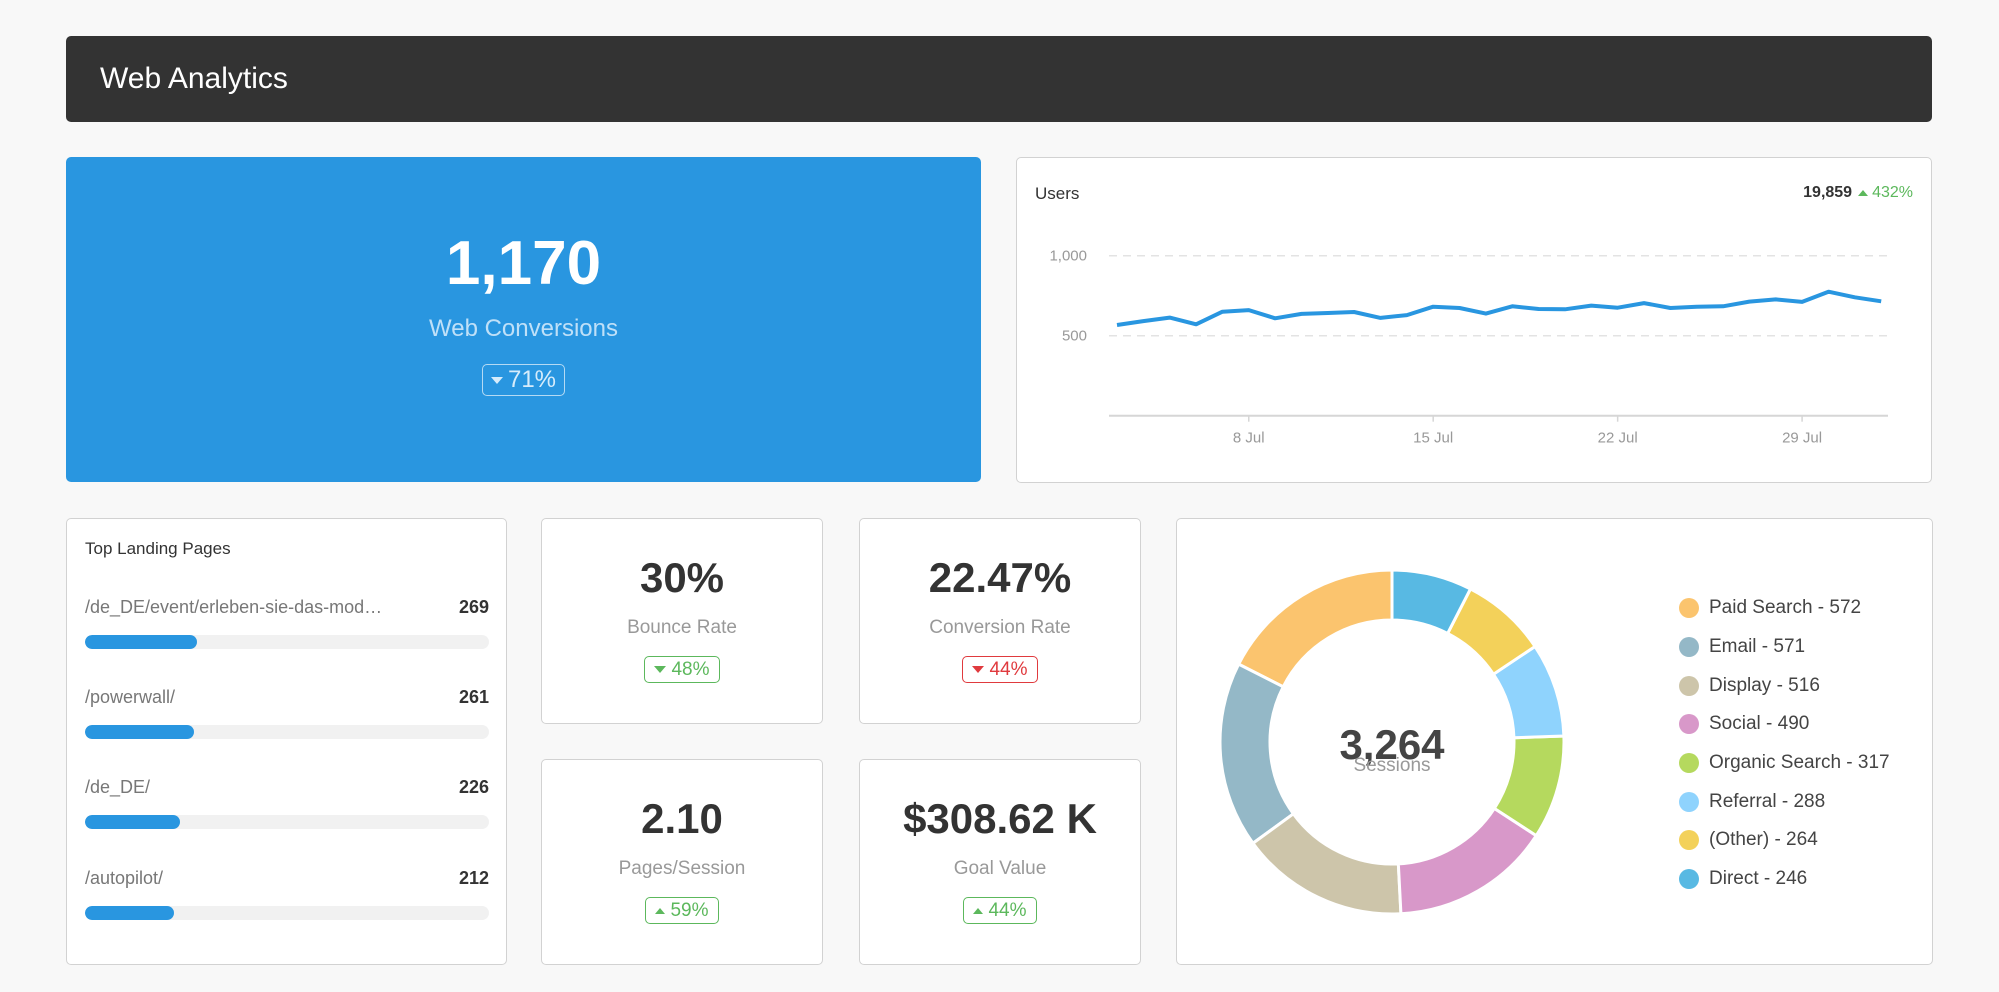  I want to click on conversion-rate-value: 22.47%, so click(1000, 577).